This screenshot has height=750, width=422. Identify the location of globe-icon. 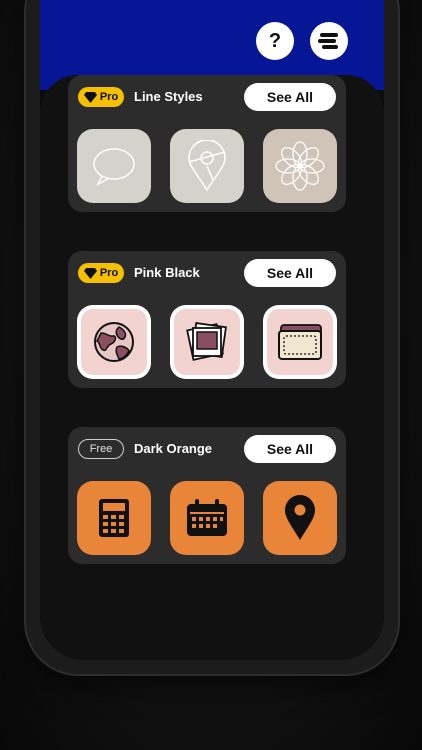
(114, 342).